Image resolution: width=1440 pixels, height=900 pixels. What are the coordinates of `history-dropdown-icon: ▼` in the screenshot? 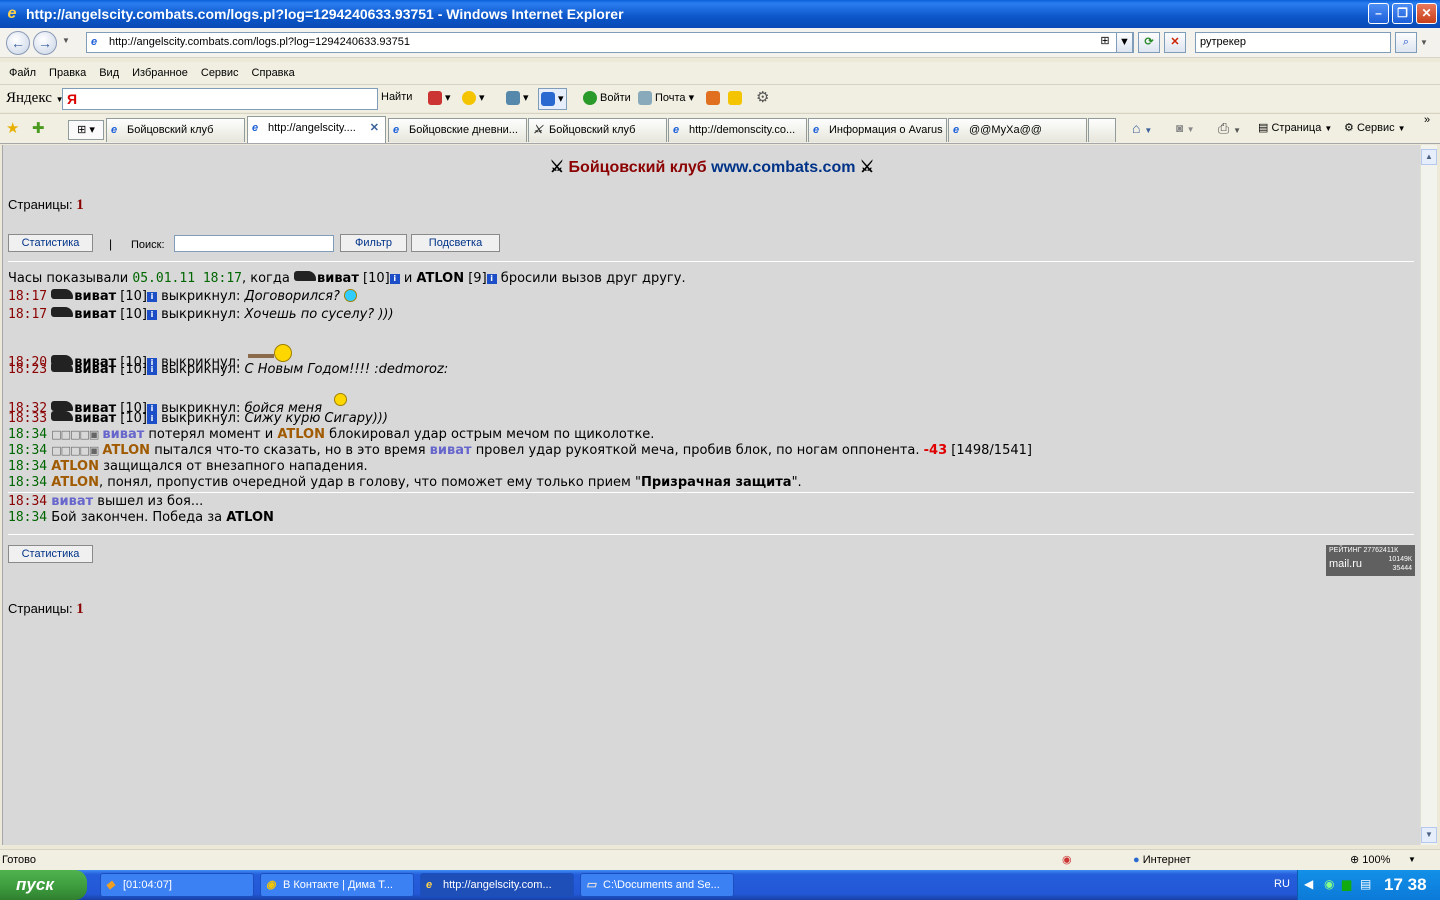 It's located at (66, 40).